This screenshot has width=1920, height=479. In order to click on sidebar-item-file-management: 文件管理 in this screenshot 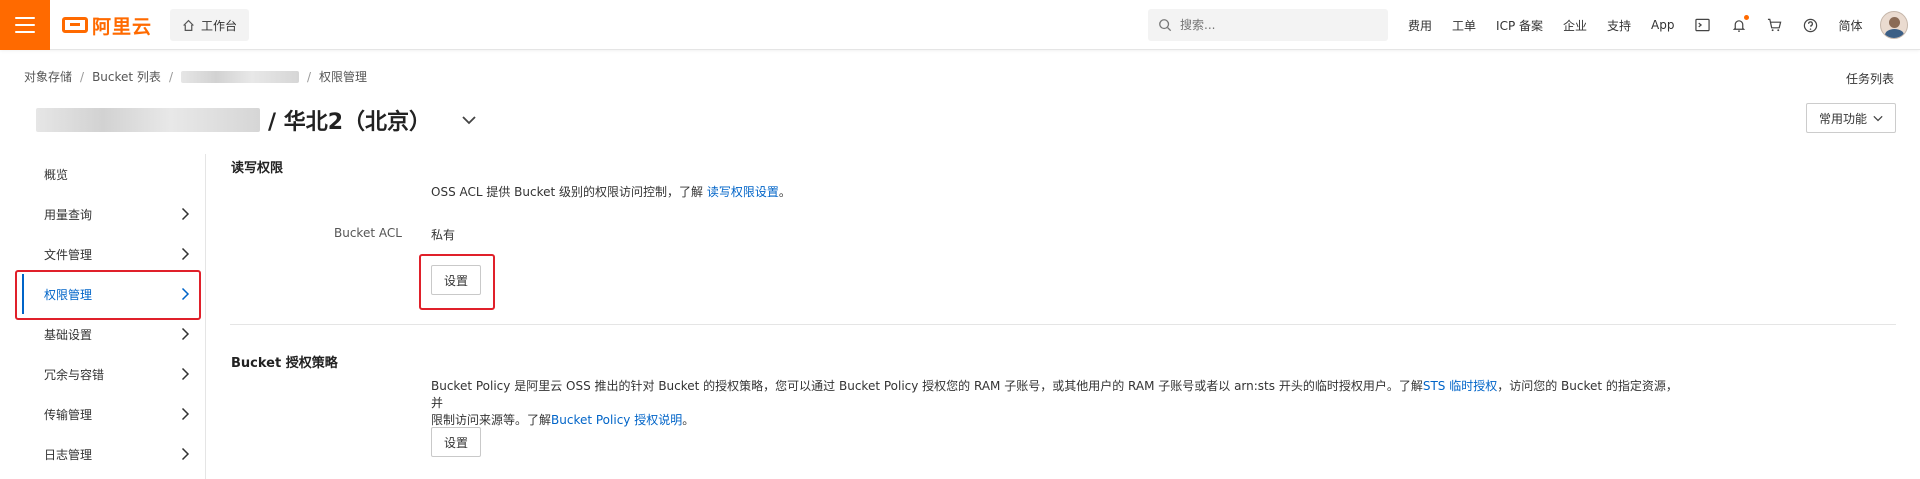, I will do `click(110, 254)`.